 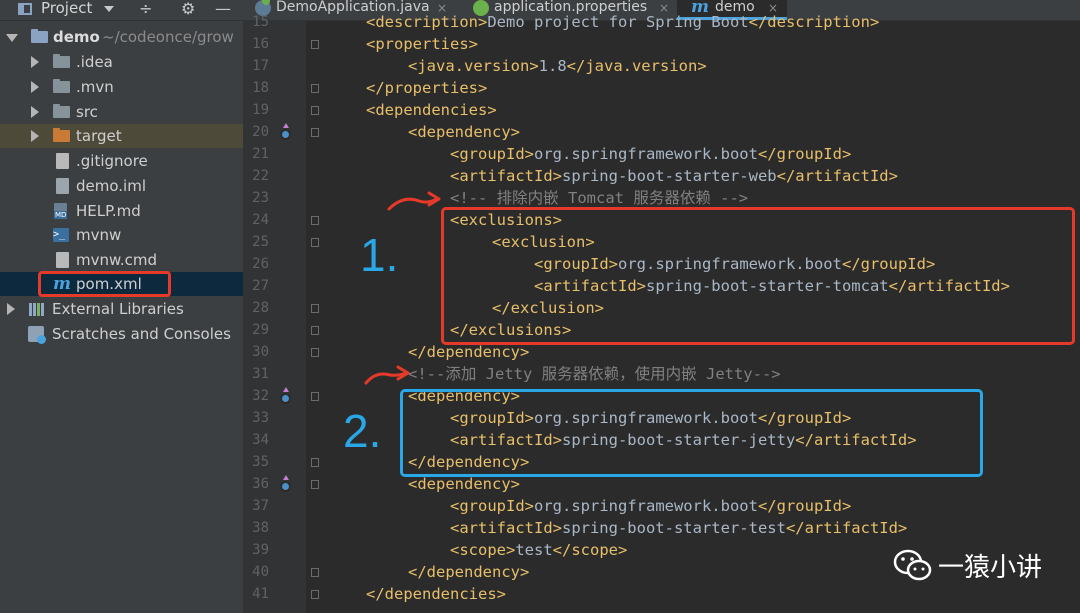 I want to click on line-number: 39, so click(x=260, y=550).